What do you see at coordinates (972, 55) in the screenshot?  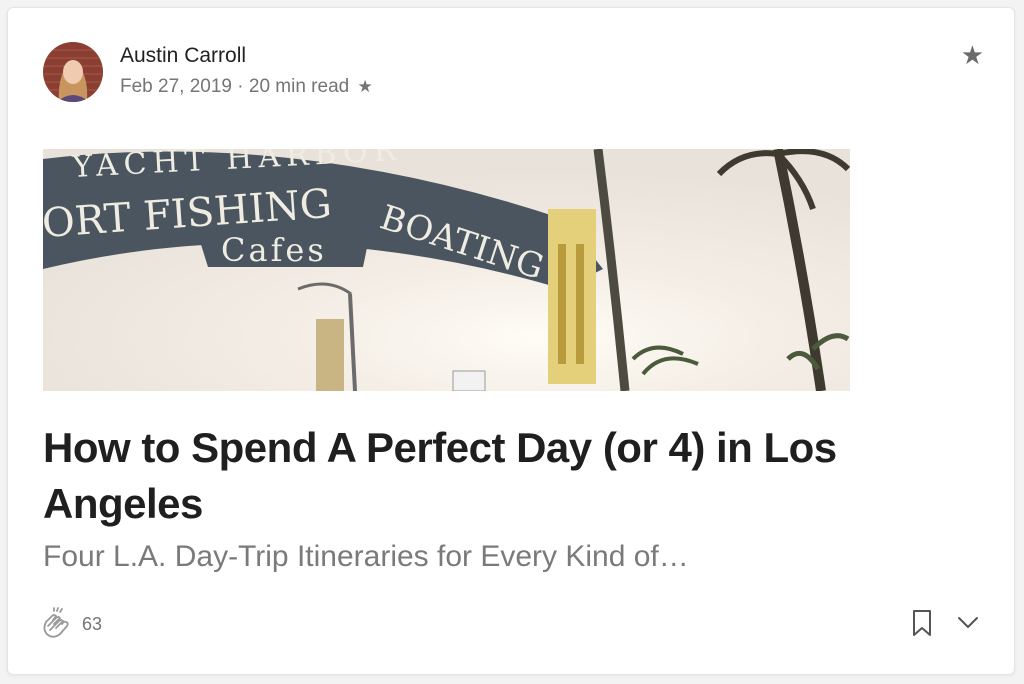 I see `featured-star-icon: ★` at bounding box center [972, 55].